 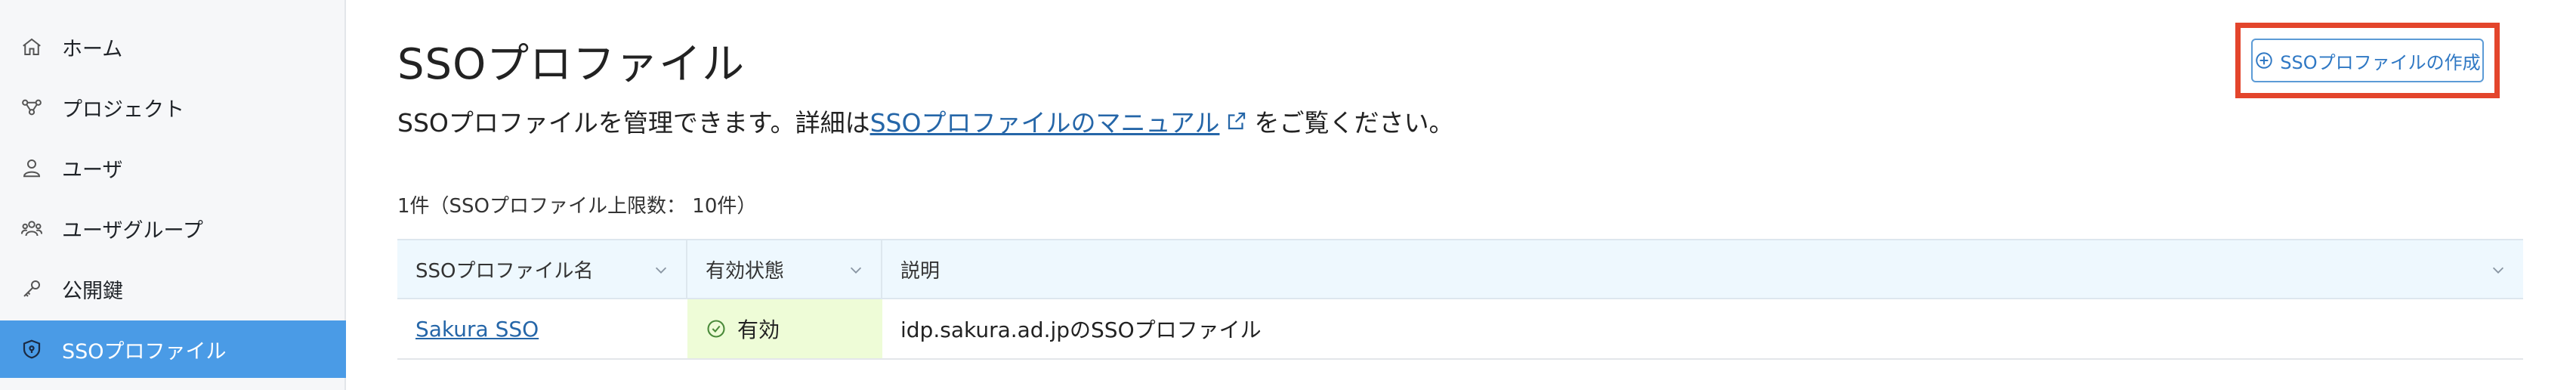 I want to click on status-label: 有効, so click(x=758, y=329).